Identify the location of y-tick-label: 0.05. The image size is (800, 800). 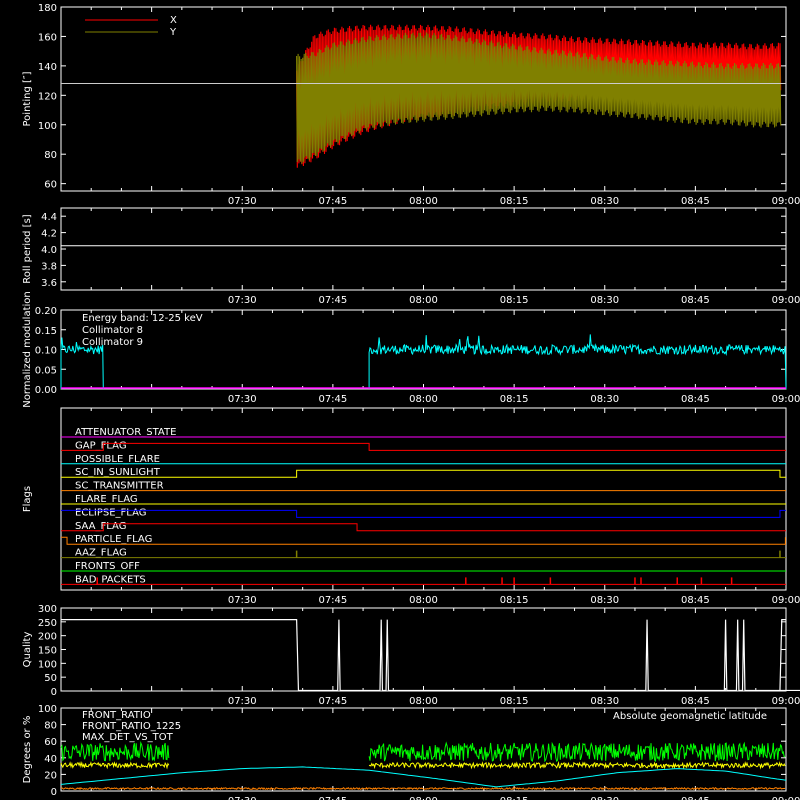
(46, 370).